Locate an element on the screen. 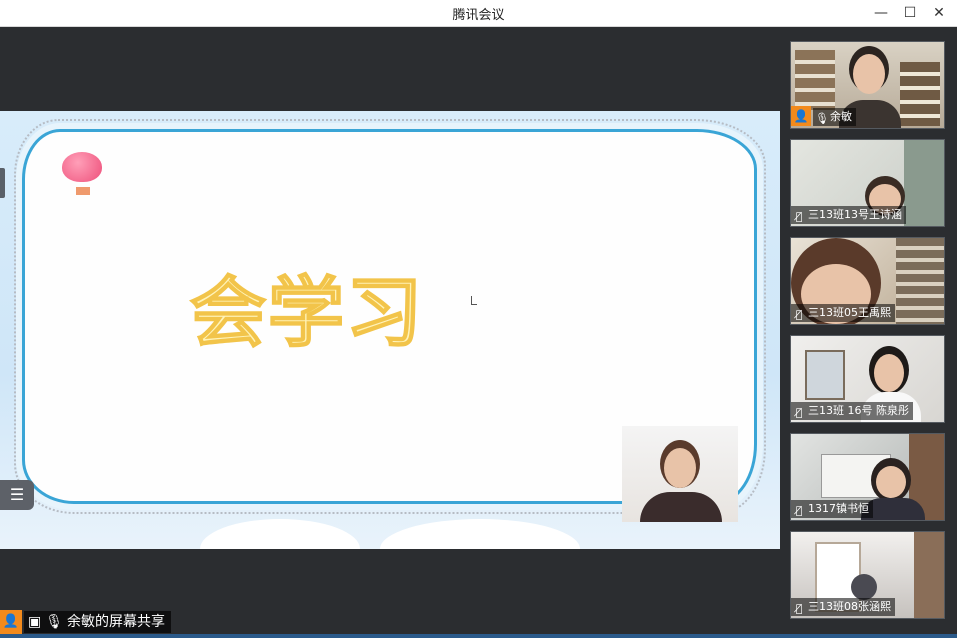 This screenshot has height=638, width=957. participant-name-tag: 🎙̸ 三13班08张涵熙 is located at coordinates (843, 607).